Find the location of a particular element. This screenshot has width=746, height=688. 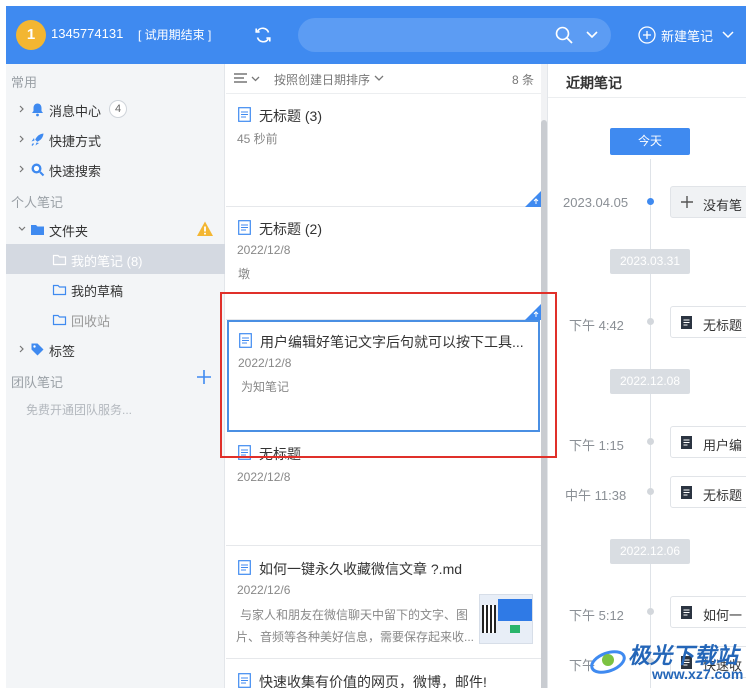

section-personal: 个人笔记 is located at coordinates (37, 202).